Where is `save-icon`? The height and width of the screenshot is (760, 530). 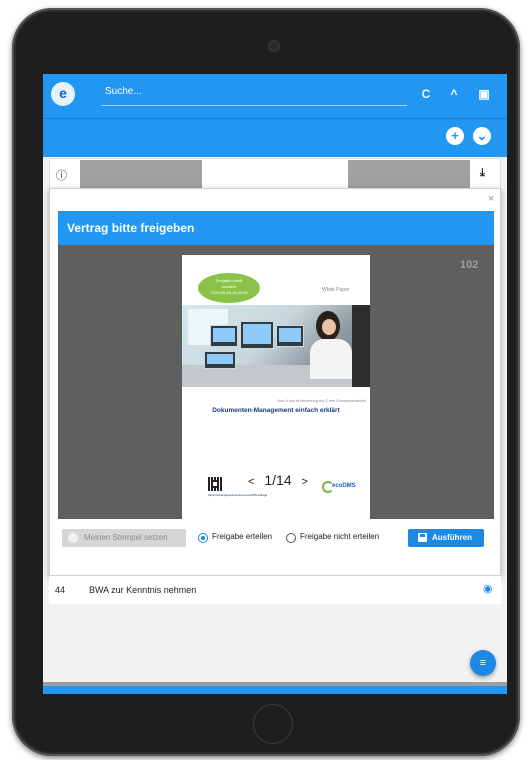
save-icon is located at coordinates (422, 537).